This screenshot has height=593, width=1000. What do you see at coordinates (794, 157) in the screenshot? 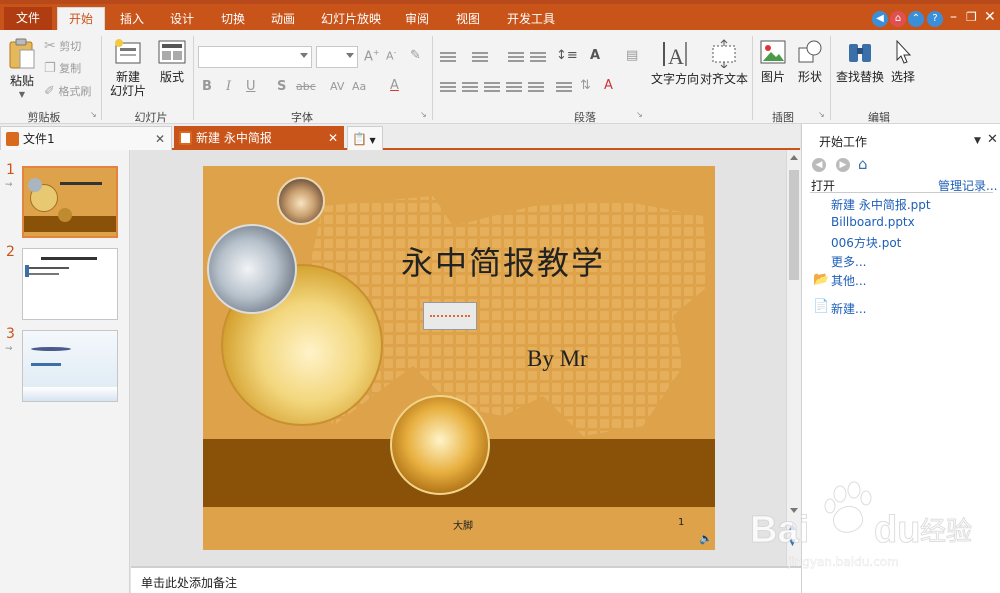
I see `scroll-up-icon` at bounding box center [794, 157].